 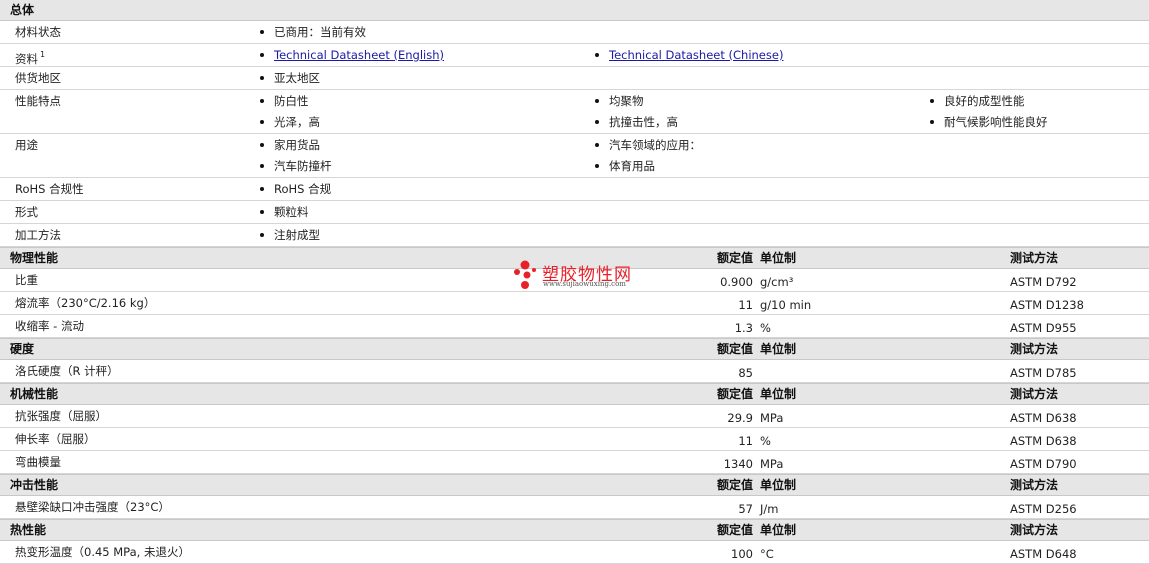 What do you see at coordinates (67, 371) in the screenshot?
I see `property-label: 洛氏硬度（R 计秤）` at bounding box center [67, 371].